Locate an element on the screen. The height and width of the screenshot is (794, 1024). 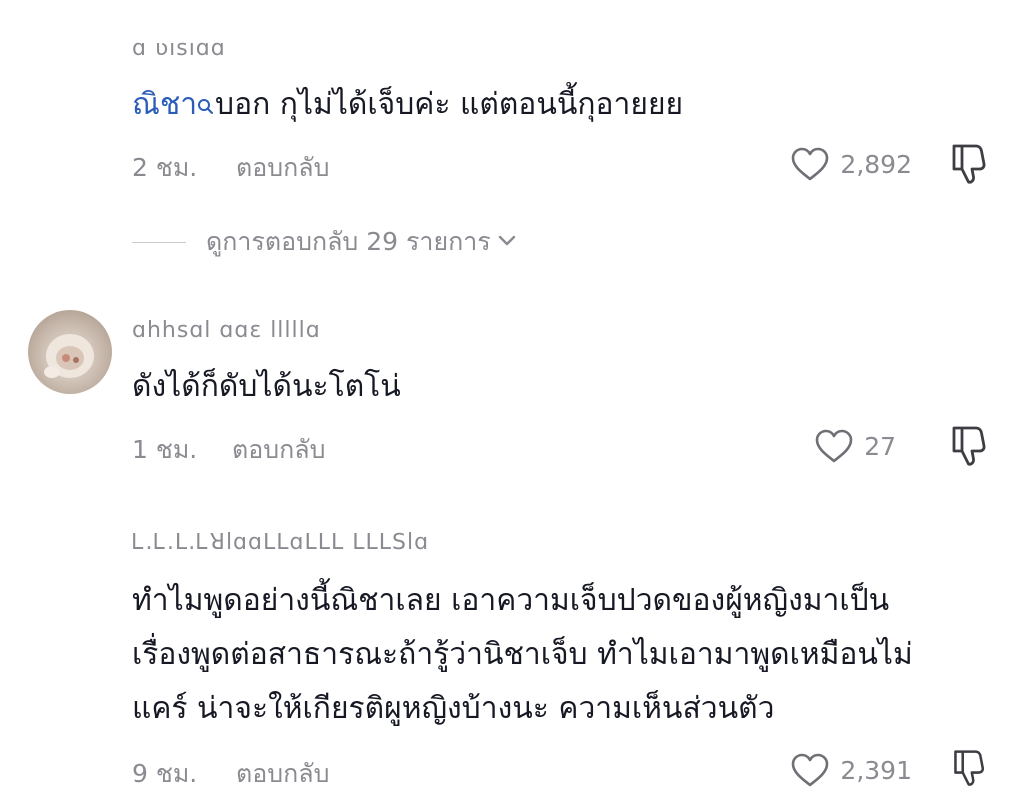
comment-meta: 1 ชม. ตอบกลับ 27 is located at coordinates (562, 446).